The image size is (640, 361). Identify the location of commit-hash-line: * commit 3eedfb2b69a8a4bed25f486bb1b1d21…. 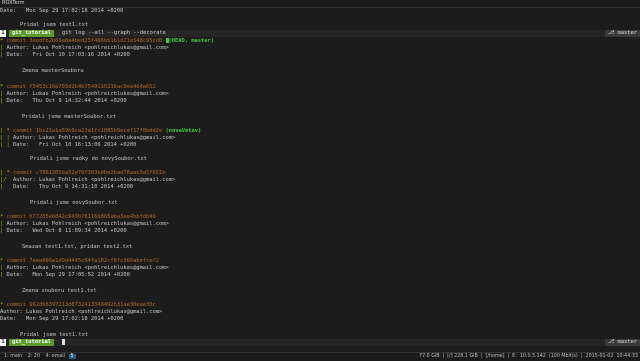
(107, 41).